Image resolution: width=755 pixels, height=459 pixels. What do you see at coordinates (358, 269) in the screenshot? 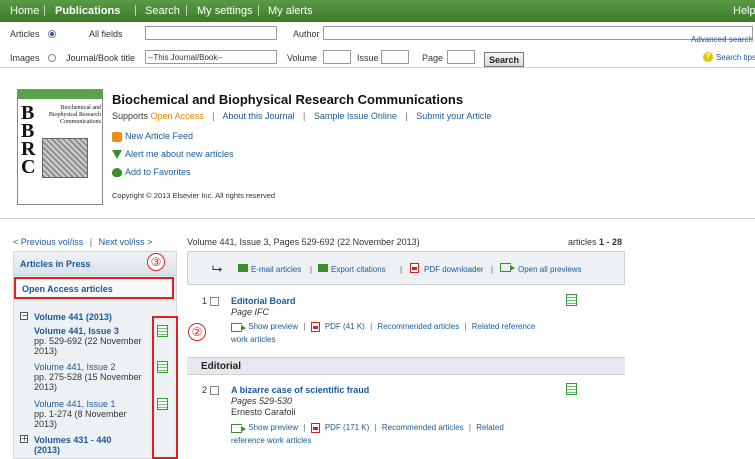
I see `export-citations-button: Export citations` at bounding box center [358, 269].